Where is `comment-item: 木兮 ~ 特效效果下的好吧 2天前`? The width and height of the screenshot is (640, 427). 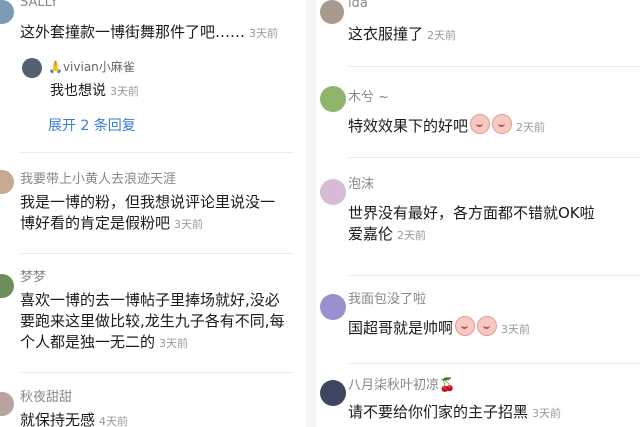 comment-item: 木兮 ~ 特效效果下的好吧 2天前 is located at coordinates (478, 112).